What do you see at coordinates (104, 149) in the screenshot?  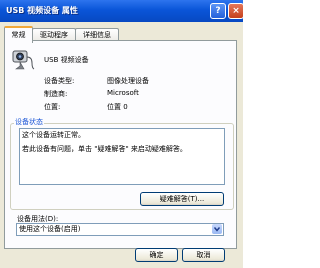 I see `status-text-line2: 若此设备有问题，单击 "疑难解答" 来启动疑难解答。` at bounding box center [104, 149].